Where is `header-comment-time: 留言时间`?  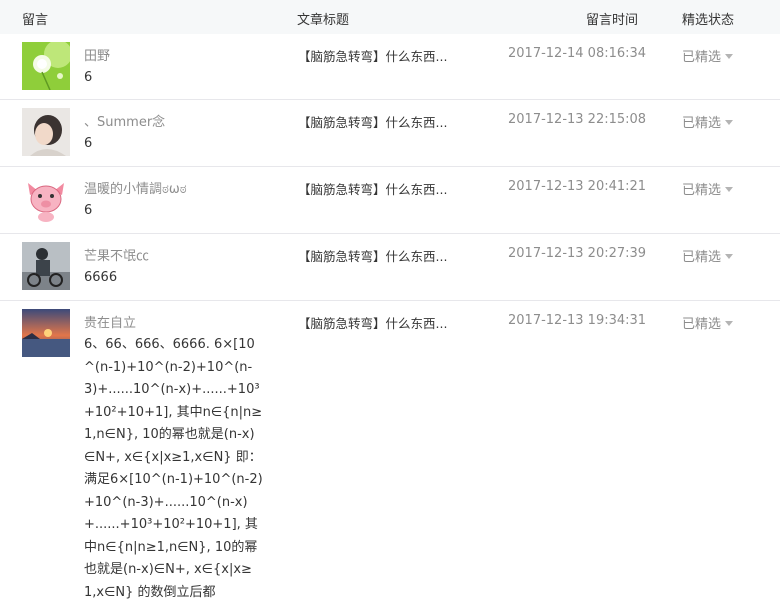
header-comment-time: 留言时间 is located at coordinates (612, 20).